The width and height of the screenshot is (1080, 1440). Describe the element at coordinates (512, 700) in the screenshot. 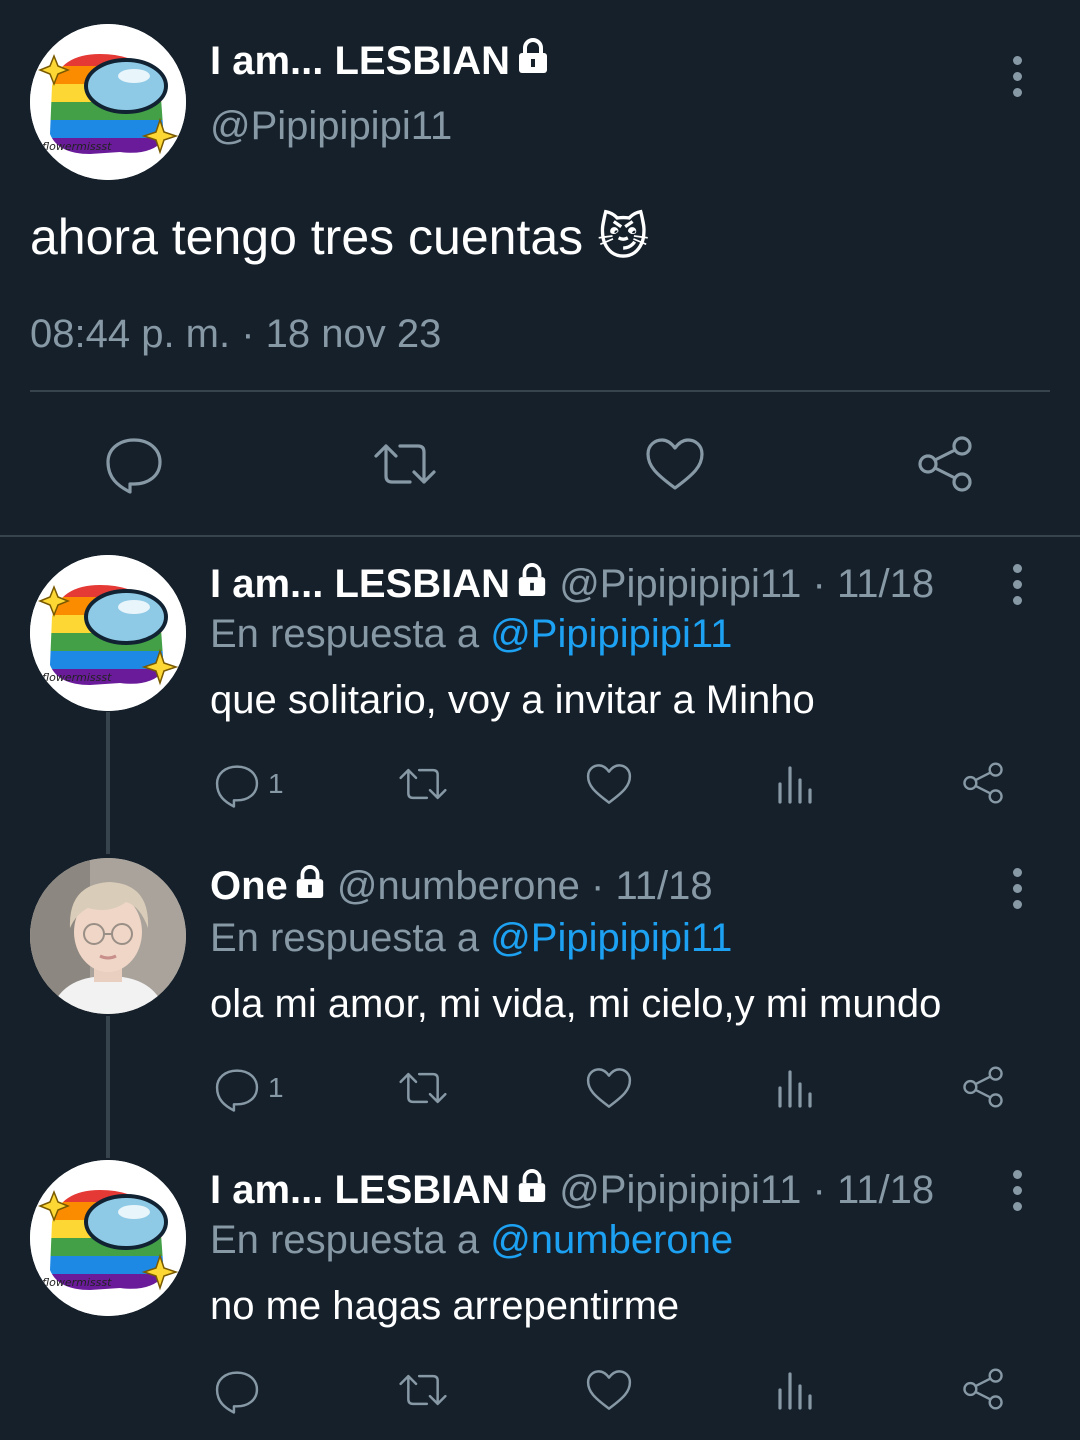

I see `tweet-text: que solitario, voy a invitar a Minho` at that location.